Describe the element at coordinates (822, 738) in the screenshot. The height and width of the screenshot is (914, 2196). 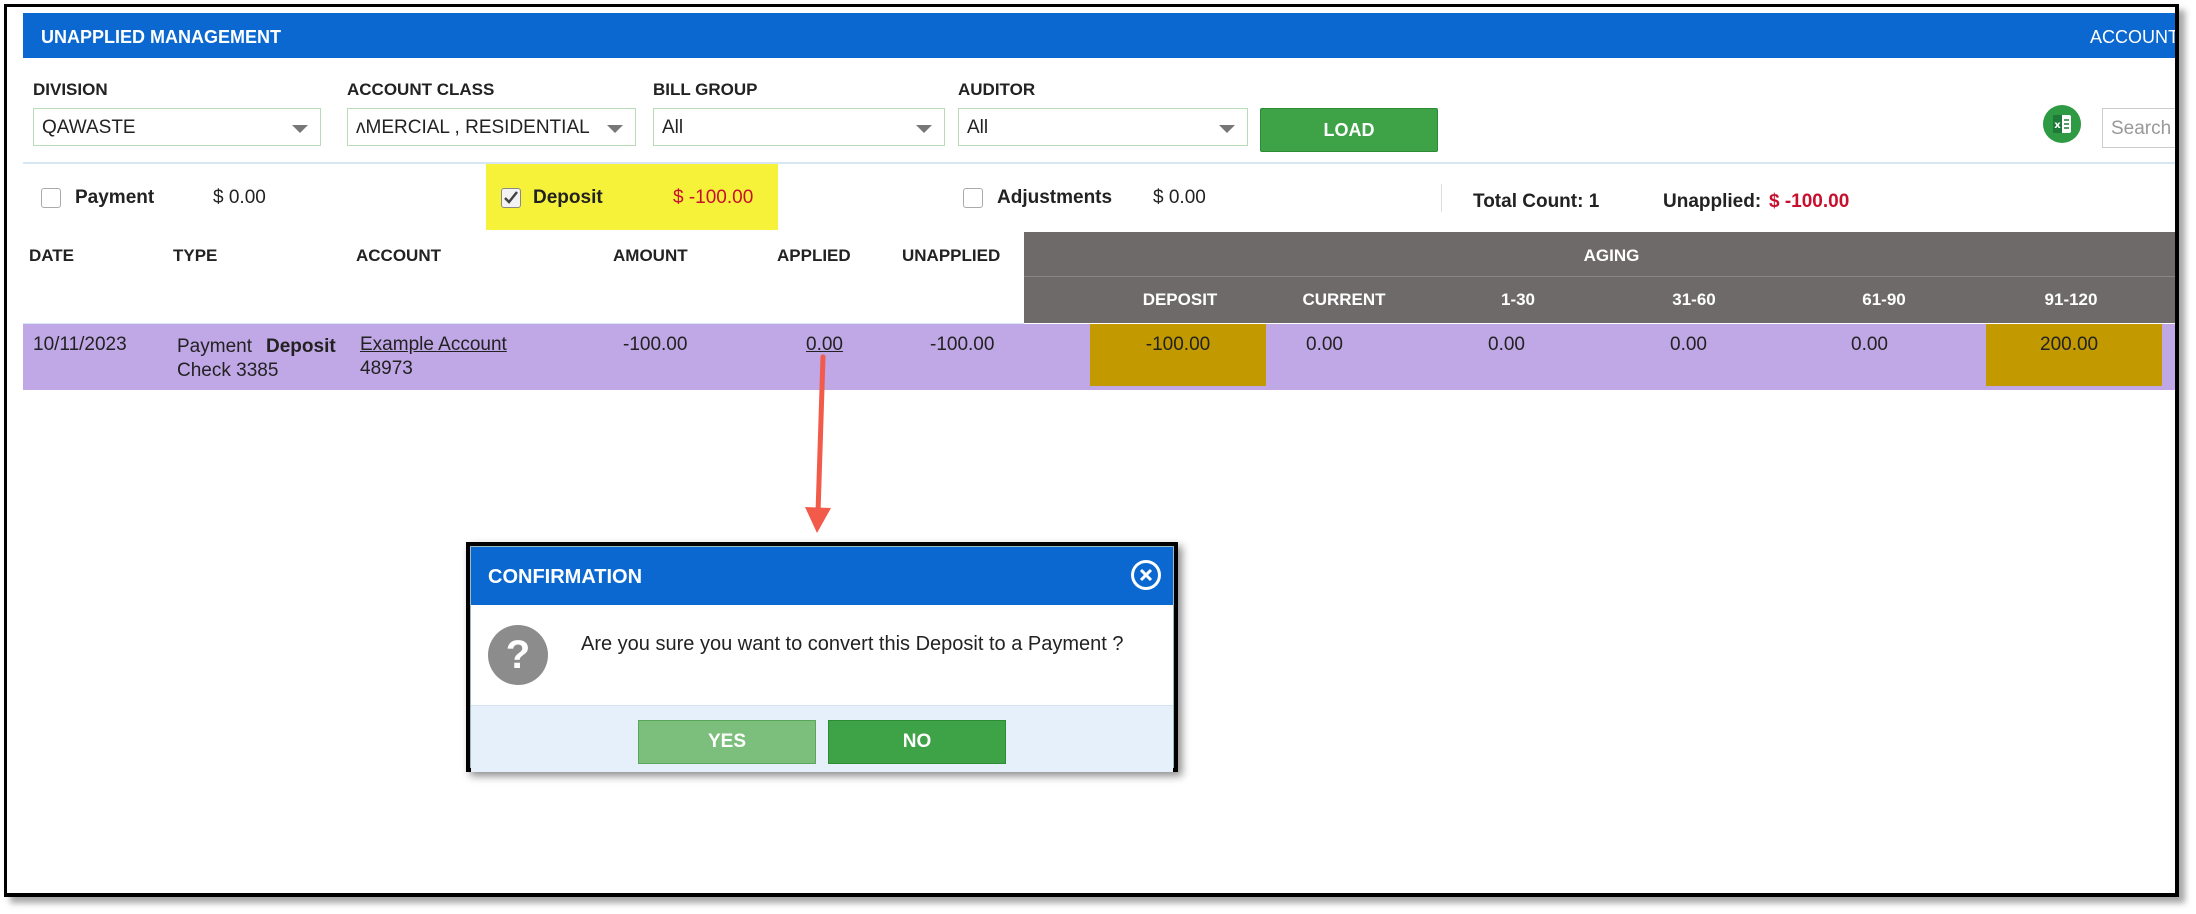
I see `dialog-footer: YES NO` at that location.